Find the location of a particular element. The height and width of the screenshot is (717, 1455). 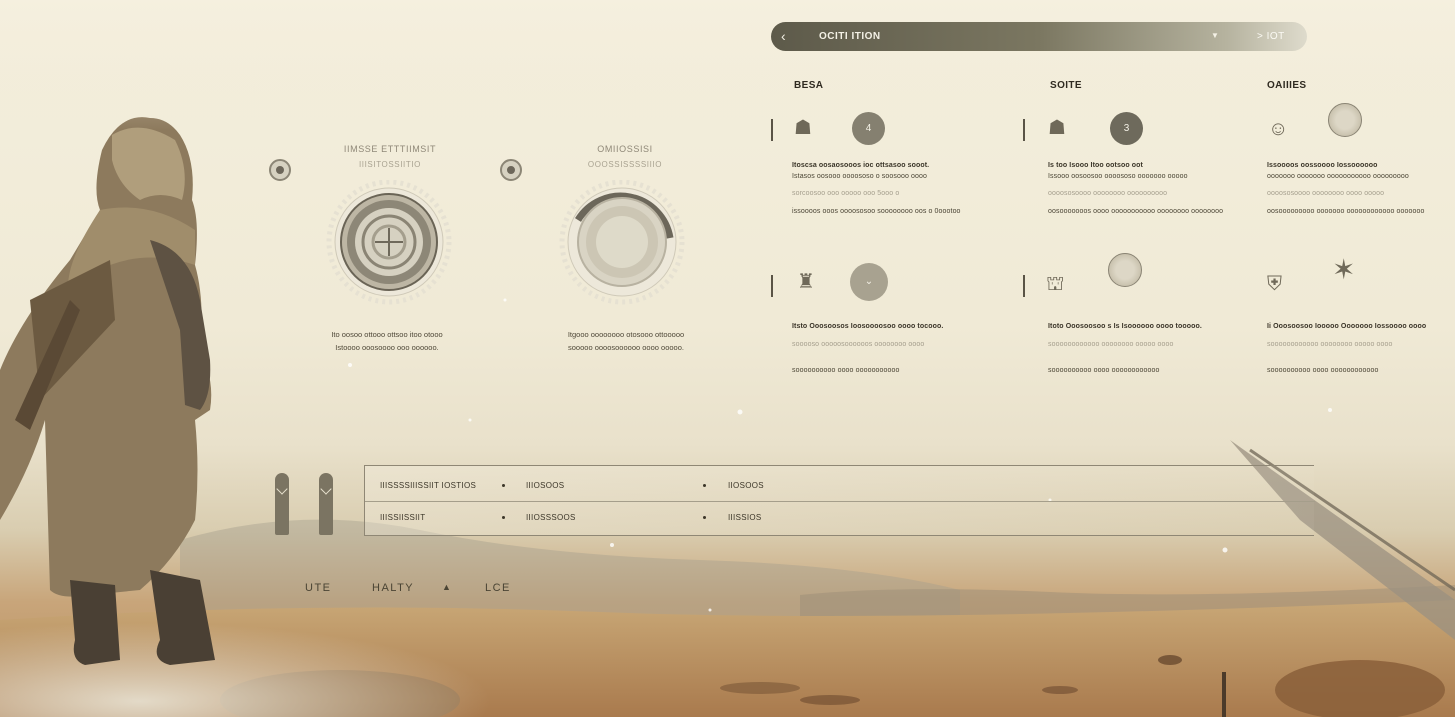

table-cell: IIISSSSIIISSIIT IOSTIOS is located at coordinates (428, 485).